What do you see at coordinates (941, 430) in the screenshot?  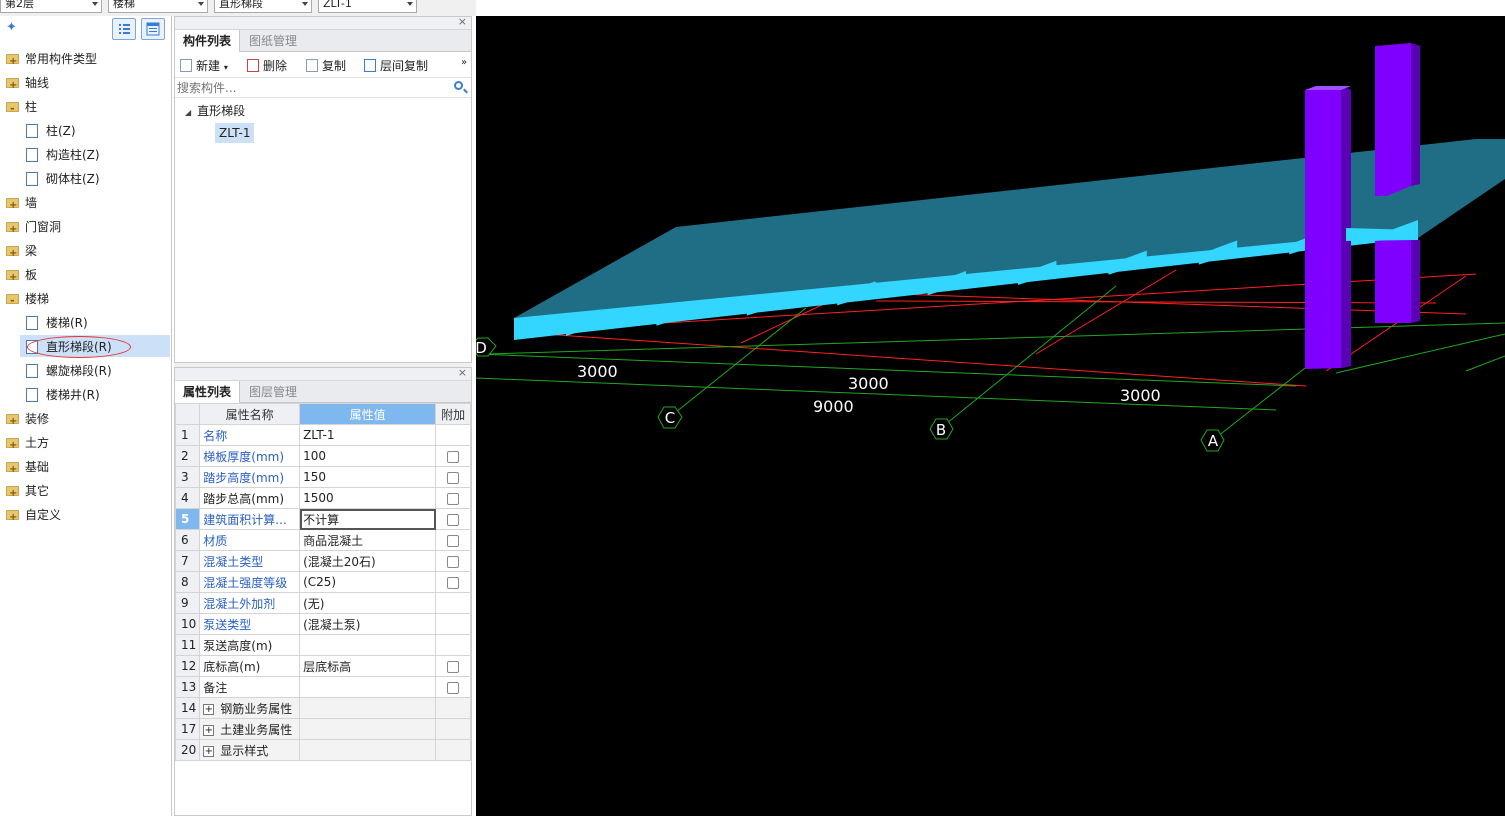 I see `axis-label-b: B` at bounding box center [941, 430].